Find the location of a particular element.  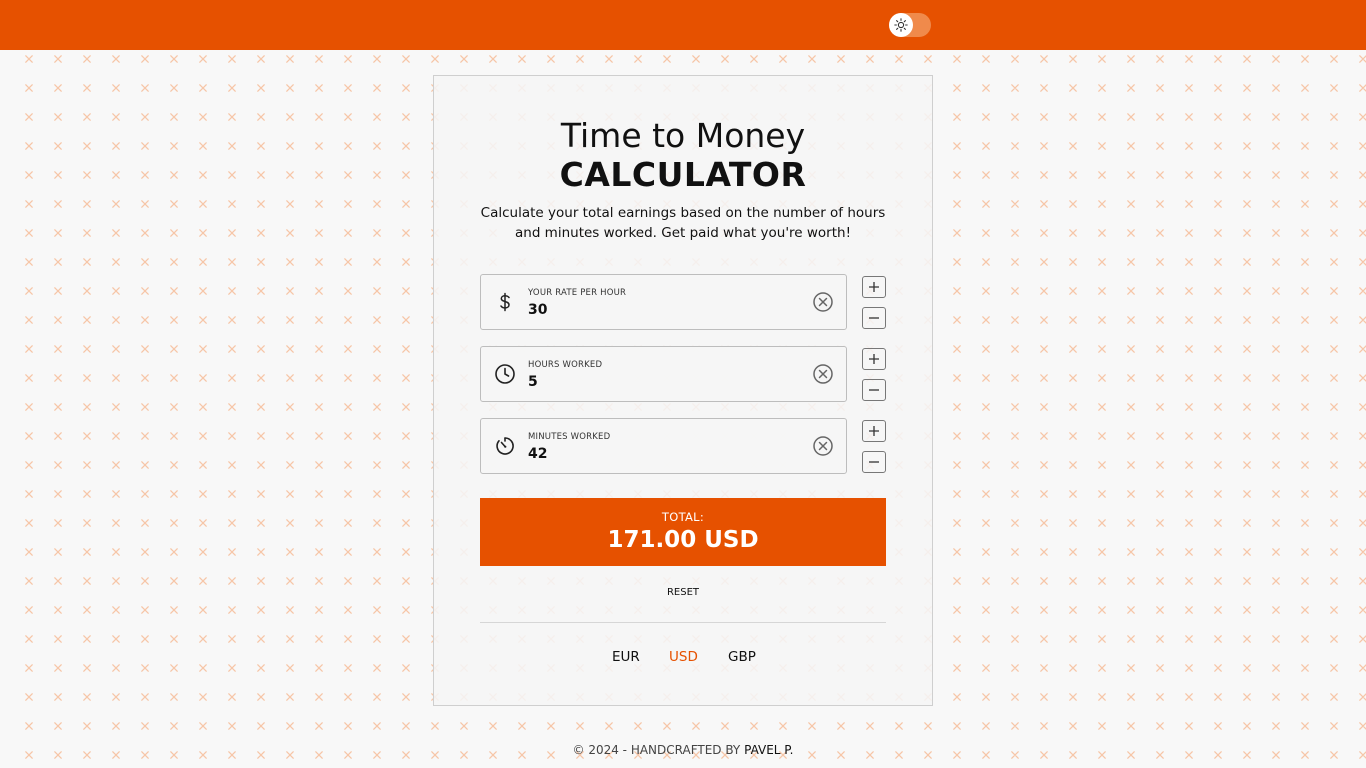

reset-button: RESET is located at coordinates (683, 592).